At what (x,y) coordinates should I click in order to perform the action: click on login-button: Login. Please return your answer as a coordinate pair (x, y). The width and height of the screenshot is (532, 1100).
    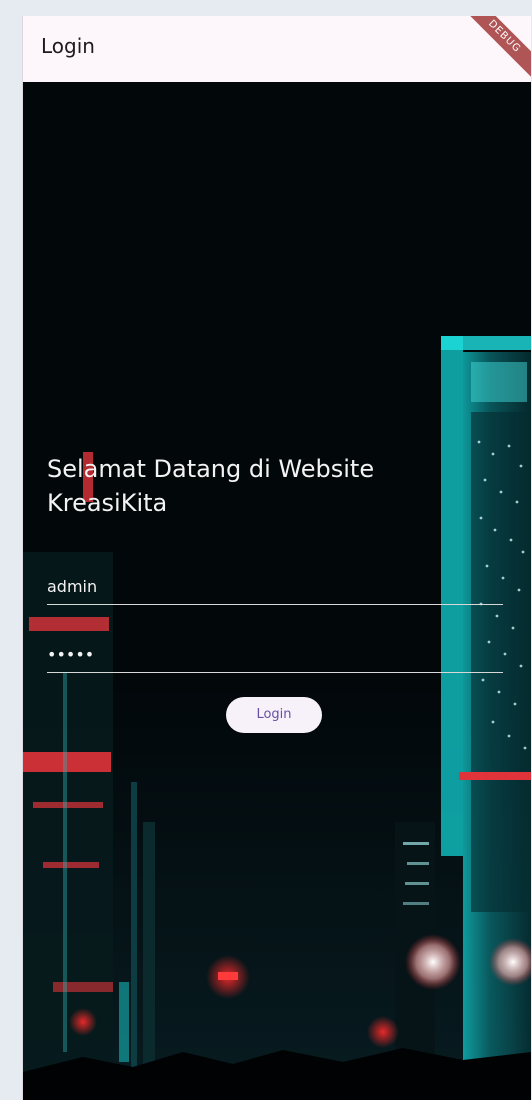
    Looking at the image, I should click on (274, 715).